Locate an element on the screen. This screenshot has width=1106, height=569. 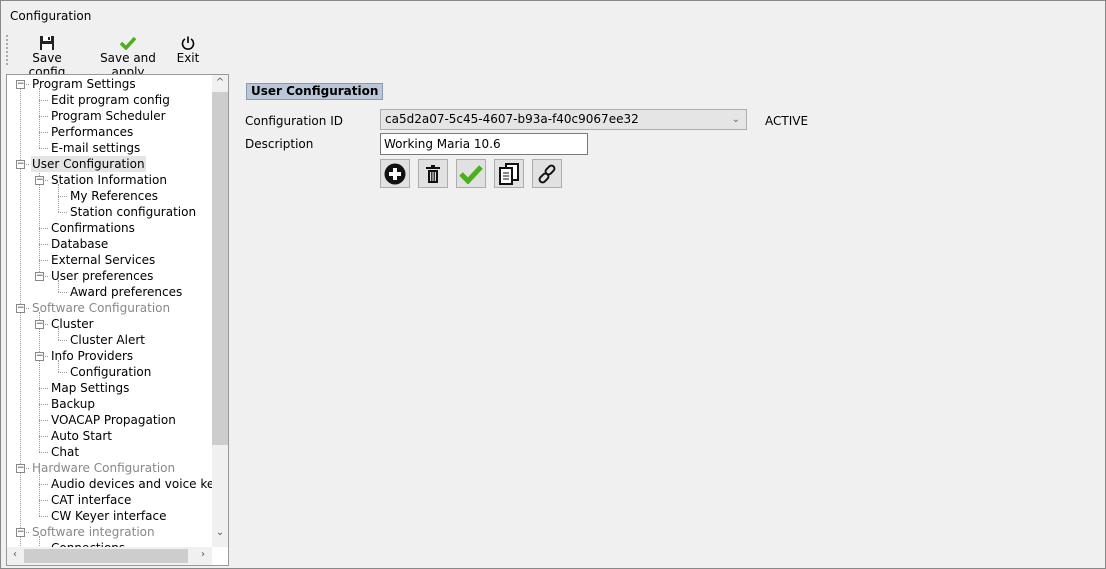
tree-item: Award preferences is located at coordinates (126, 292).